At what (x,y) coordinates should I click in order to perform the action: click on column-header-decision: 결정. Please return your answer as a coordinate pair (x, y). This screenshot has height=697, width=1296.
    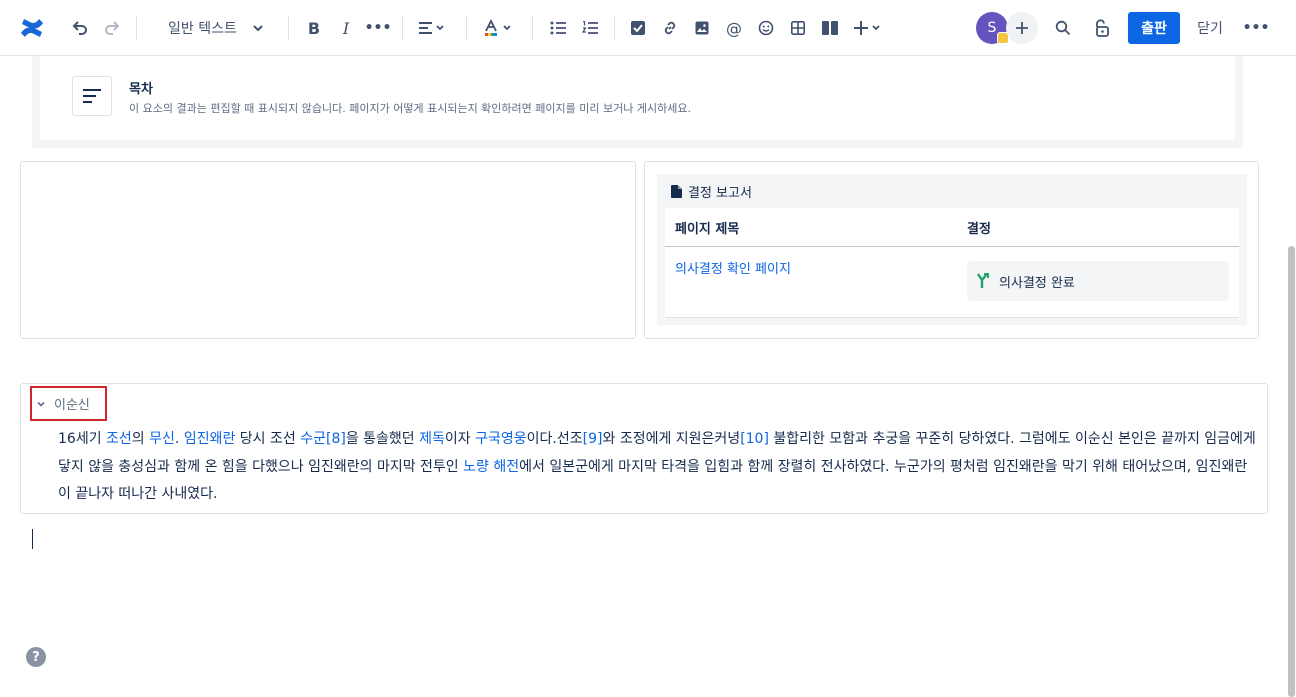
    Looking at the image, I should click on (979, 229).